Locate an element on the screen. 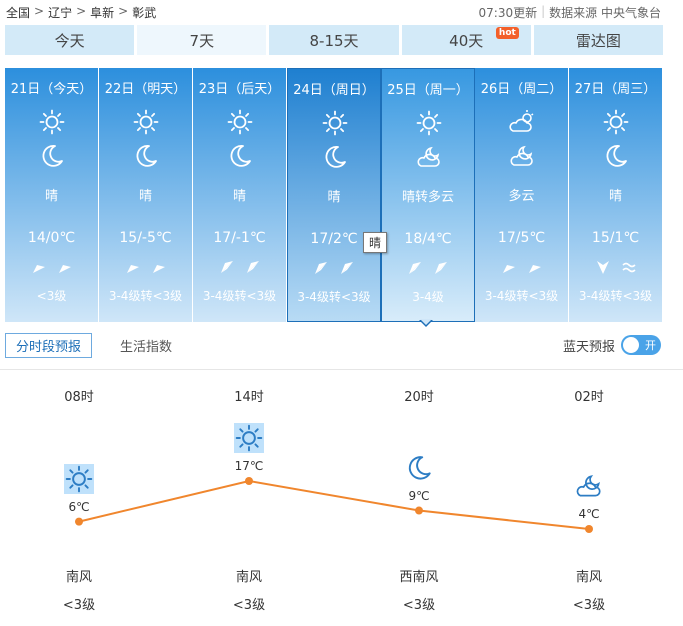  tab-label: 雷达图 is located at coordinates (598, 40).